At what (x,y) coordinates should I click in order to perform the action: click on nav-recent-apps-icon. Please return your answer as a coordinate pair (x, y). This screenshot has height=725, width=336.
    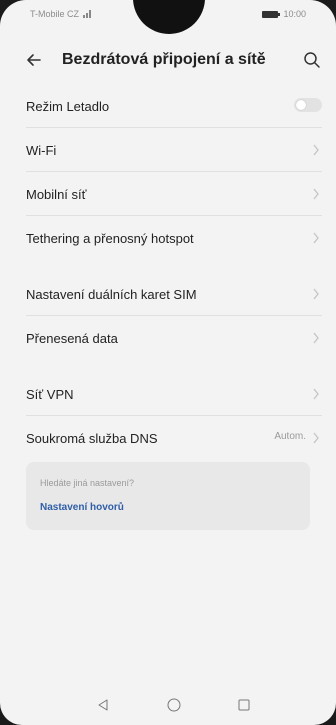
    Looking at the image, I should click on (244, 705).